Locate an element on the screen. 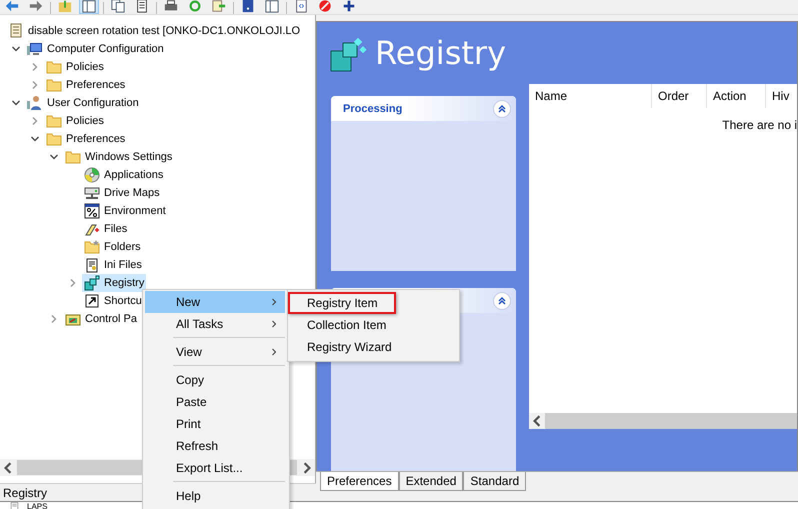 This screenshot has height=509, width=798. panel-title: Registry is located at coordinates (440, 53).